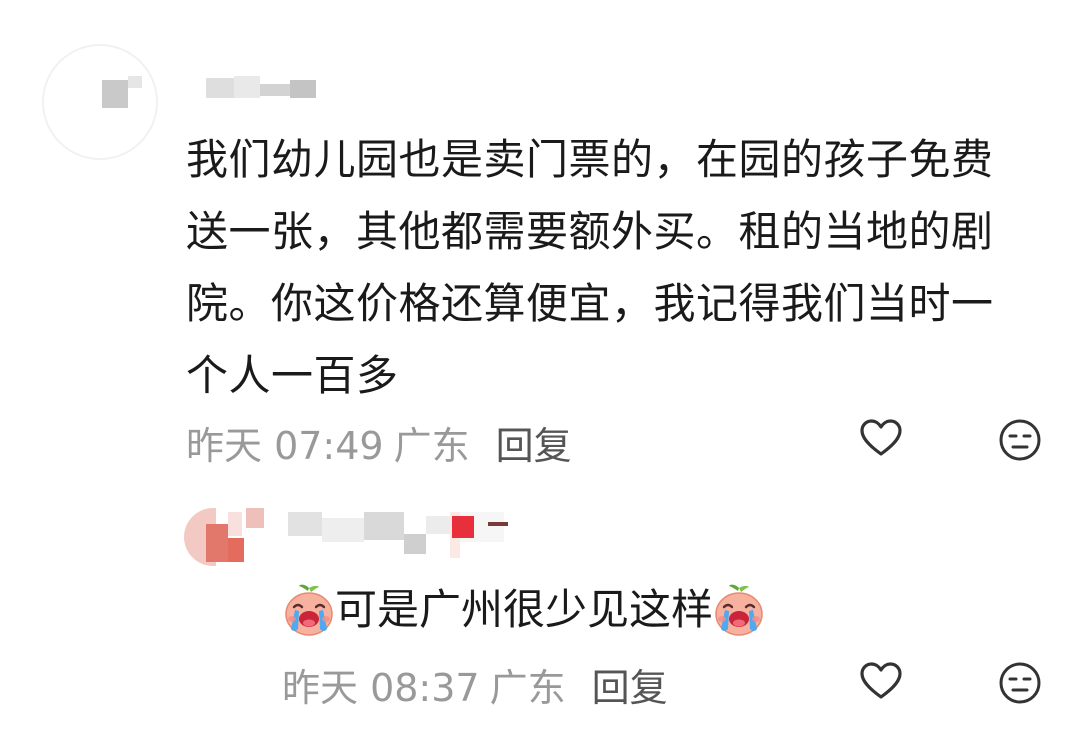 This screenshot has height=745, width=1080. I want to click on reply-username-blurred, so click(418, 535).